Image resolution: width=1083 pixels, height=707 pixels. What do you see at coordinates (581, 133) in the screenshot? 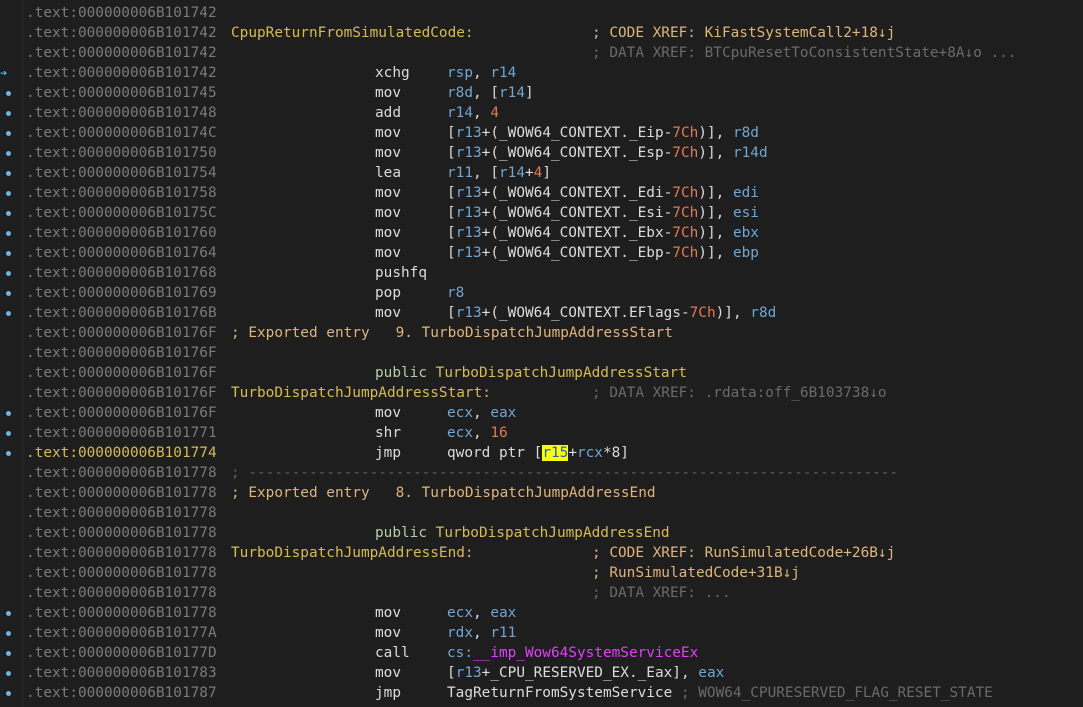
I see `symbol-token: _WOW64_CONTEXT._Eip` at bounding box center [581, 133].